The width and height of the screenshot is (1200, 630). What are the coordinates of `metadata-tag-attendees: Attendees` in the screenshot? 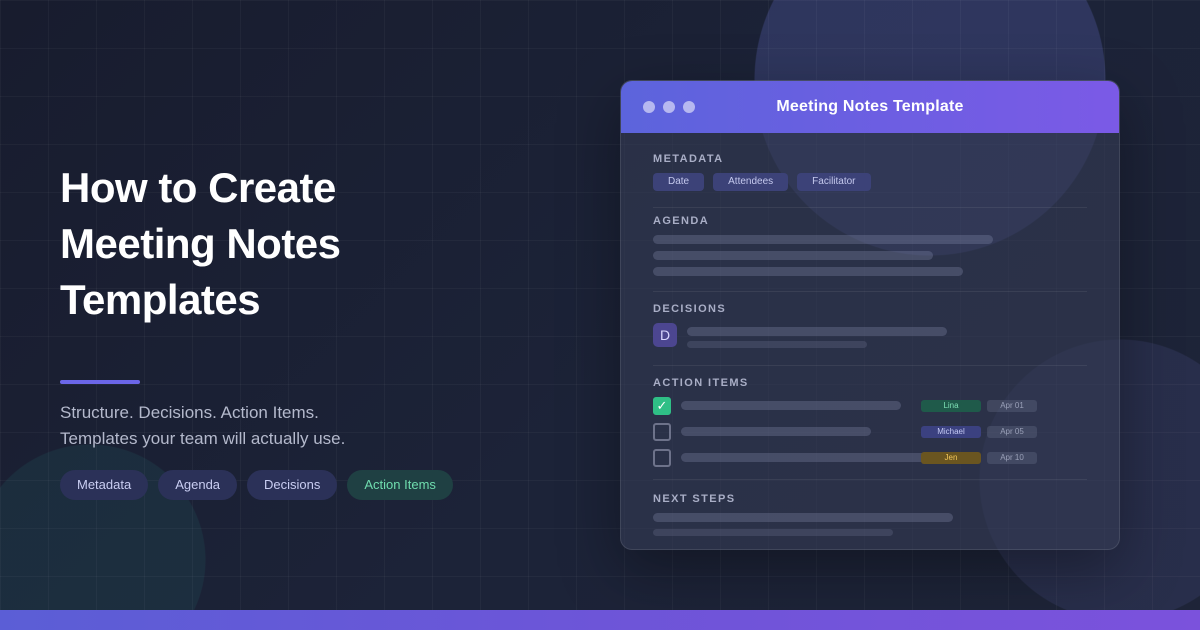 It's located at (751, 182).